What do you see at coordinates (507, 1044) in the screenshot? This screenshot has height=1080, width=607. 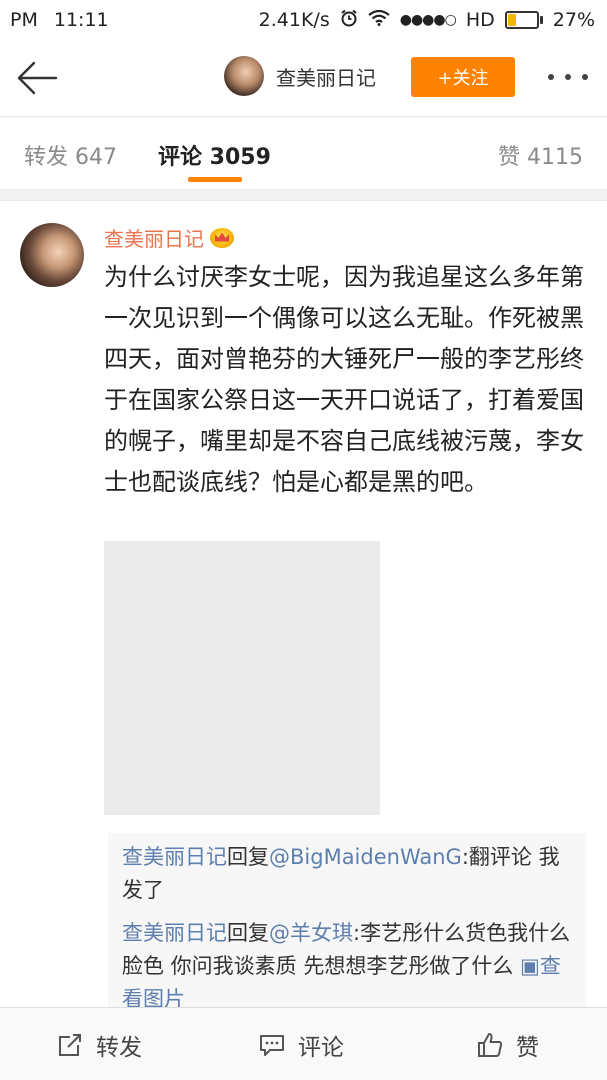 I see `like-button: 赞` at bounding box center [507, 1044].